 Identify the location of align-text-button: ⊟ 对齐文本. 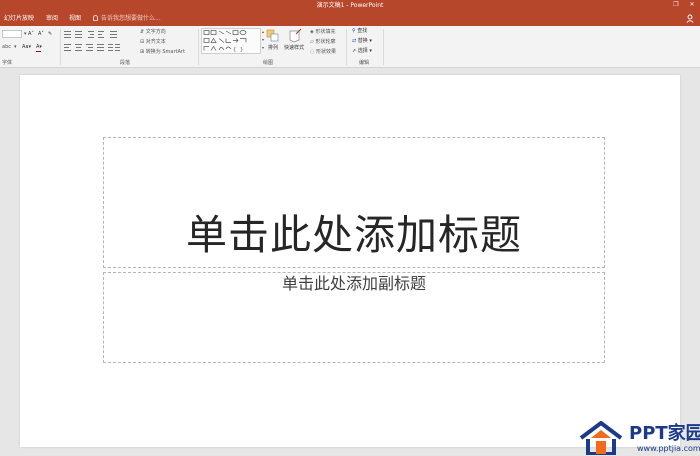
(153, 42).